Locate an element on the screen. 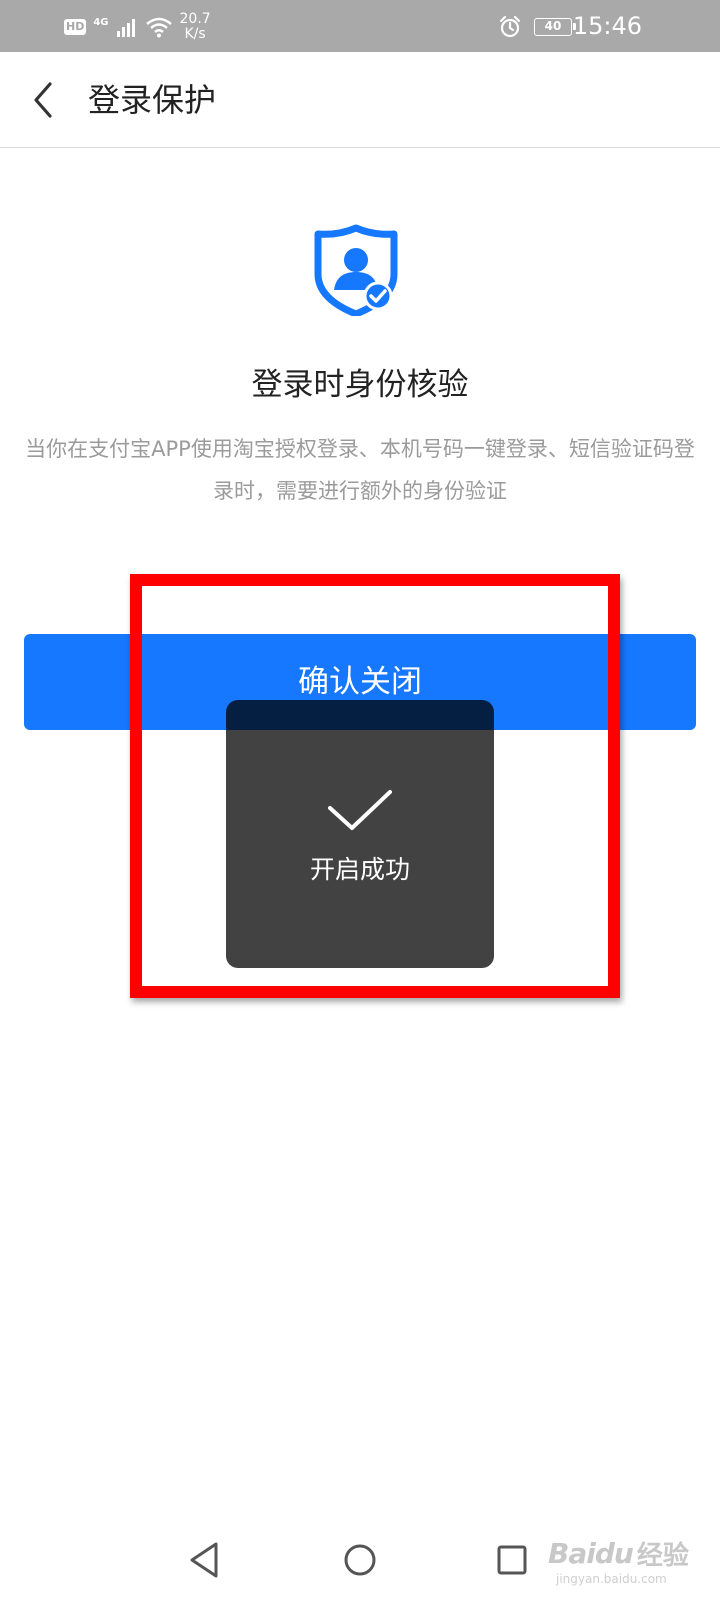 The height and width of the screenshot is (1600, 720). baidu-watermark: Baidu 经验 is located at coordinates (618, 1553).